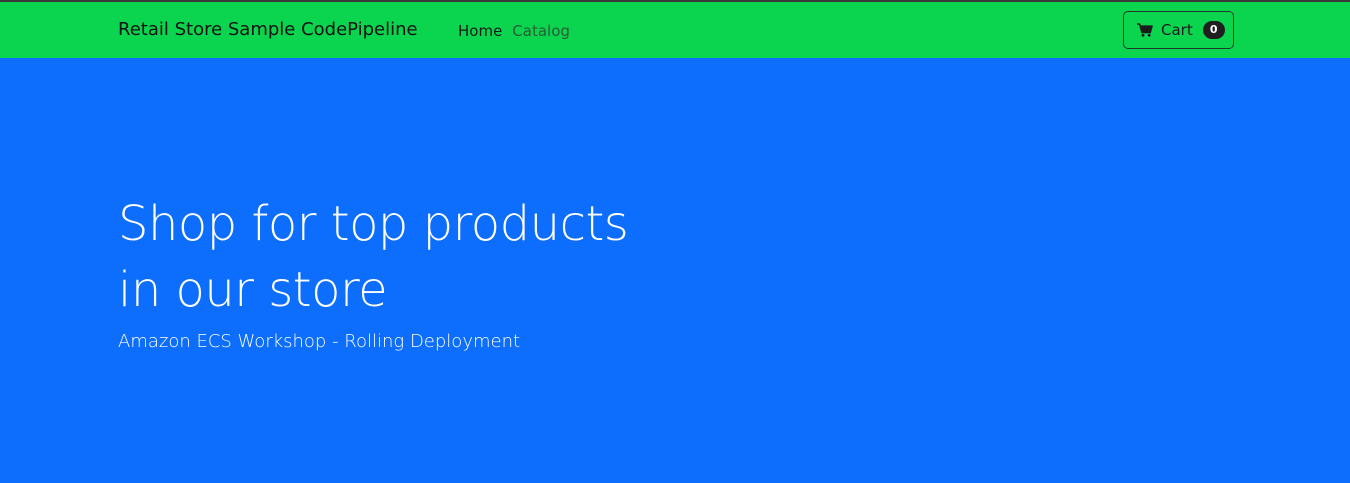 This screenshot has height=483, width=1350. I want to click on cart-icon, so click(1145, 30).